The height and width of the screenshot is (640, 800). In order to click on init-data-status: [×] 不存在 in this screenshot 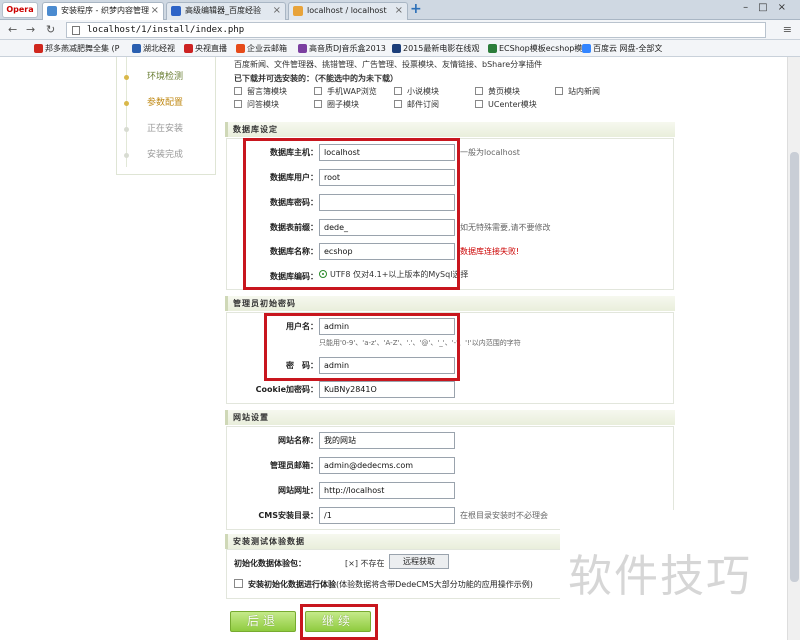, I will do `click(365, 563)`.